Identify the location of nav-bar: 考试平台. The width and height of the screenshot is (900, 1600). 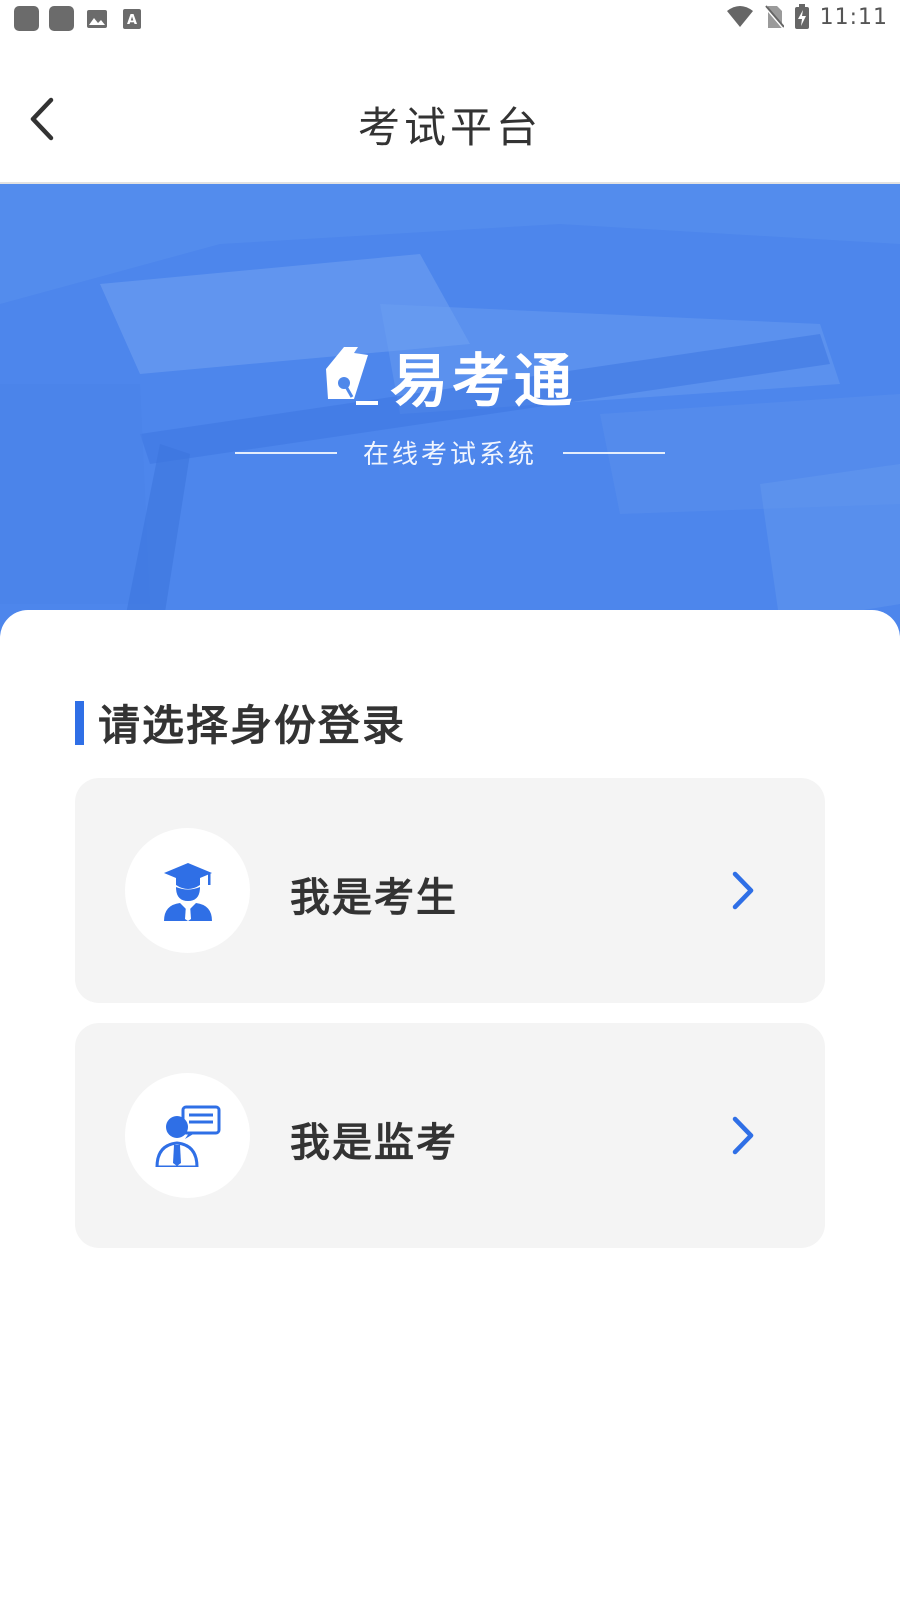
(450, 120).